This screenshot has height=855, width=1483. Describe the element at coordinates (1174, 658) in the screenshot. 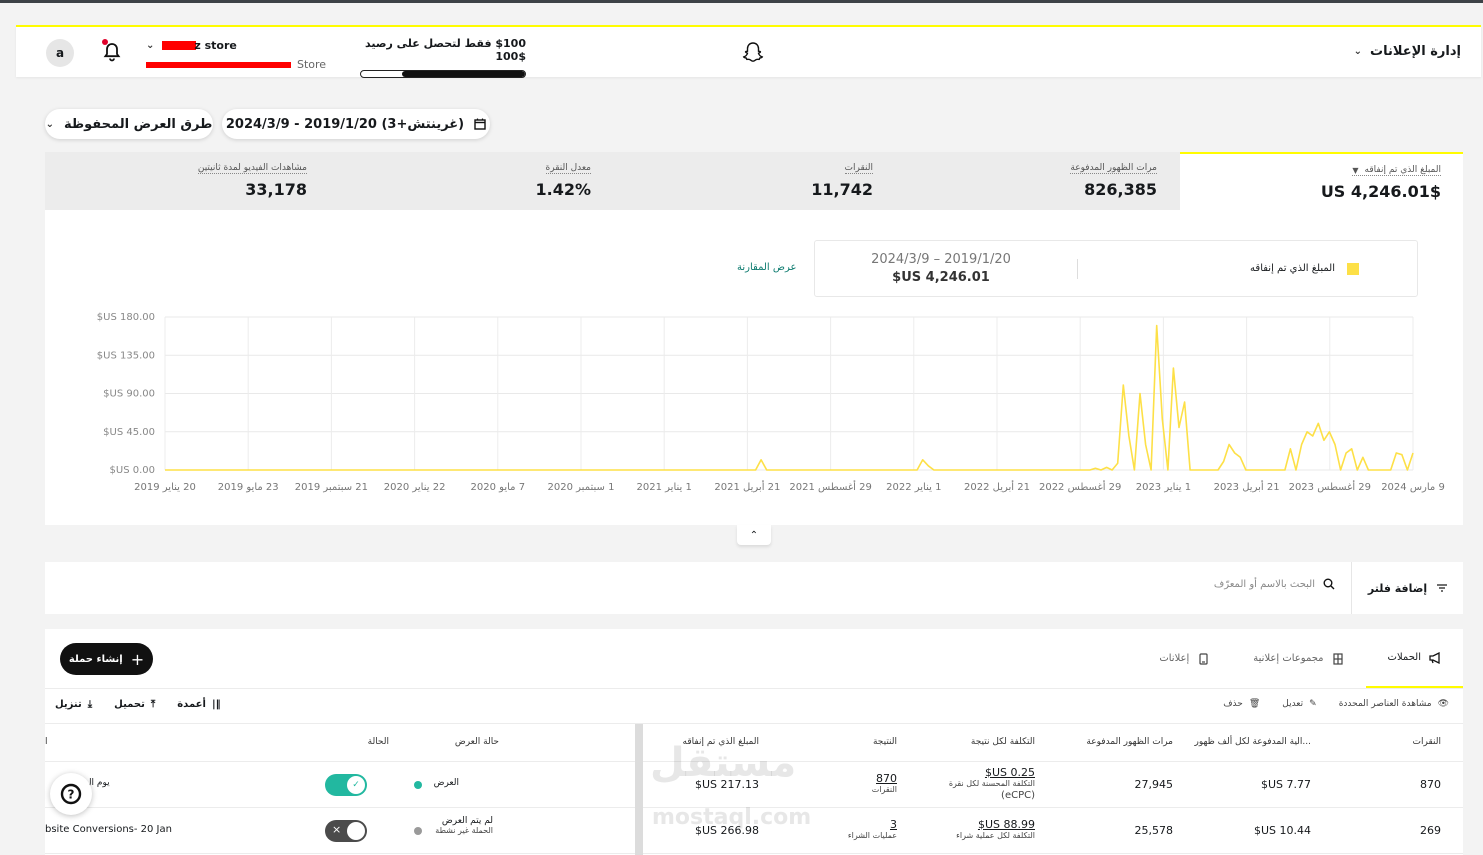

I see `tab-label: إعلانات` at that location.